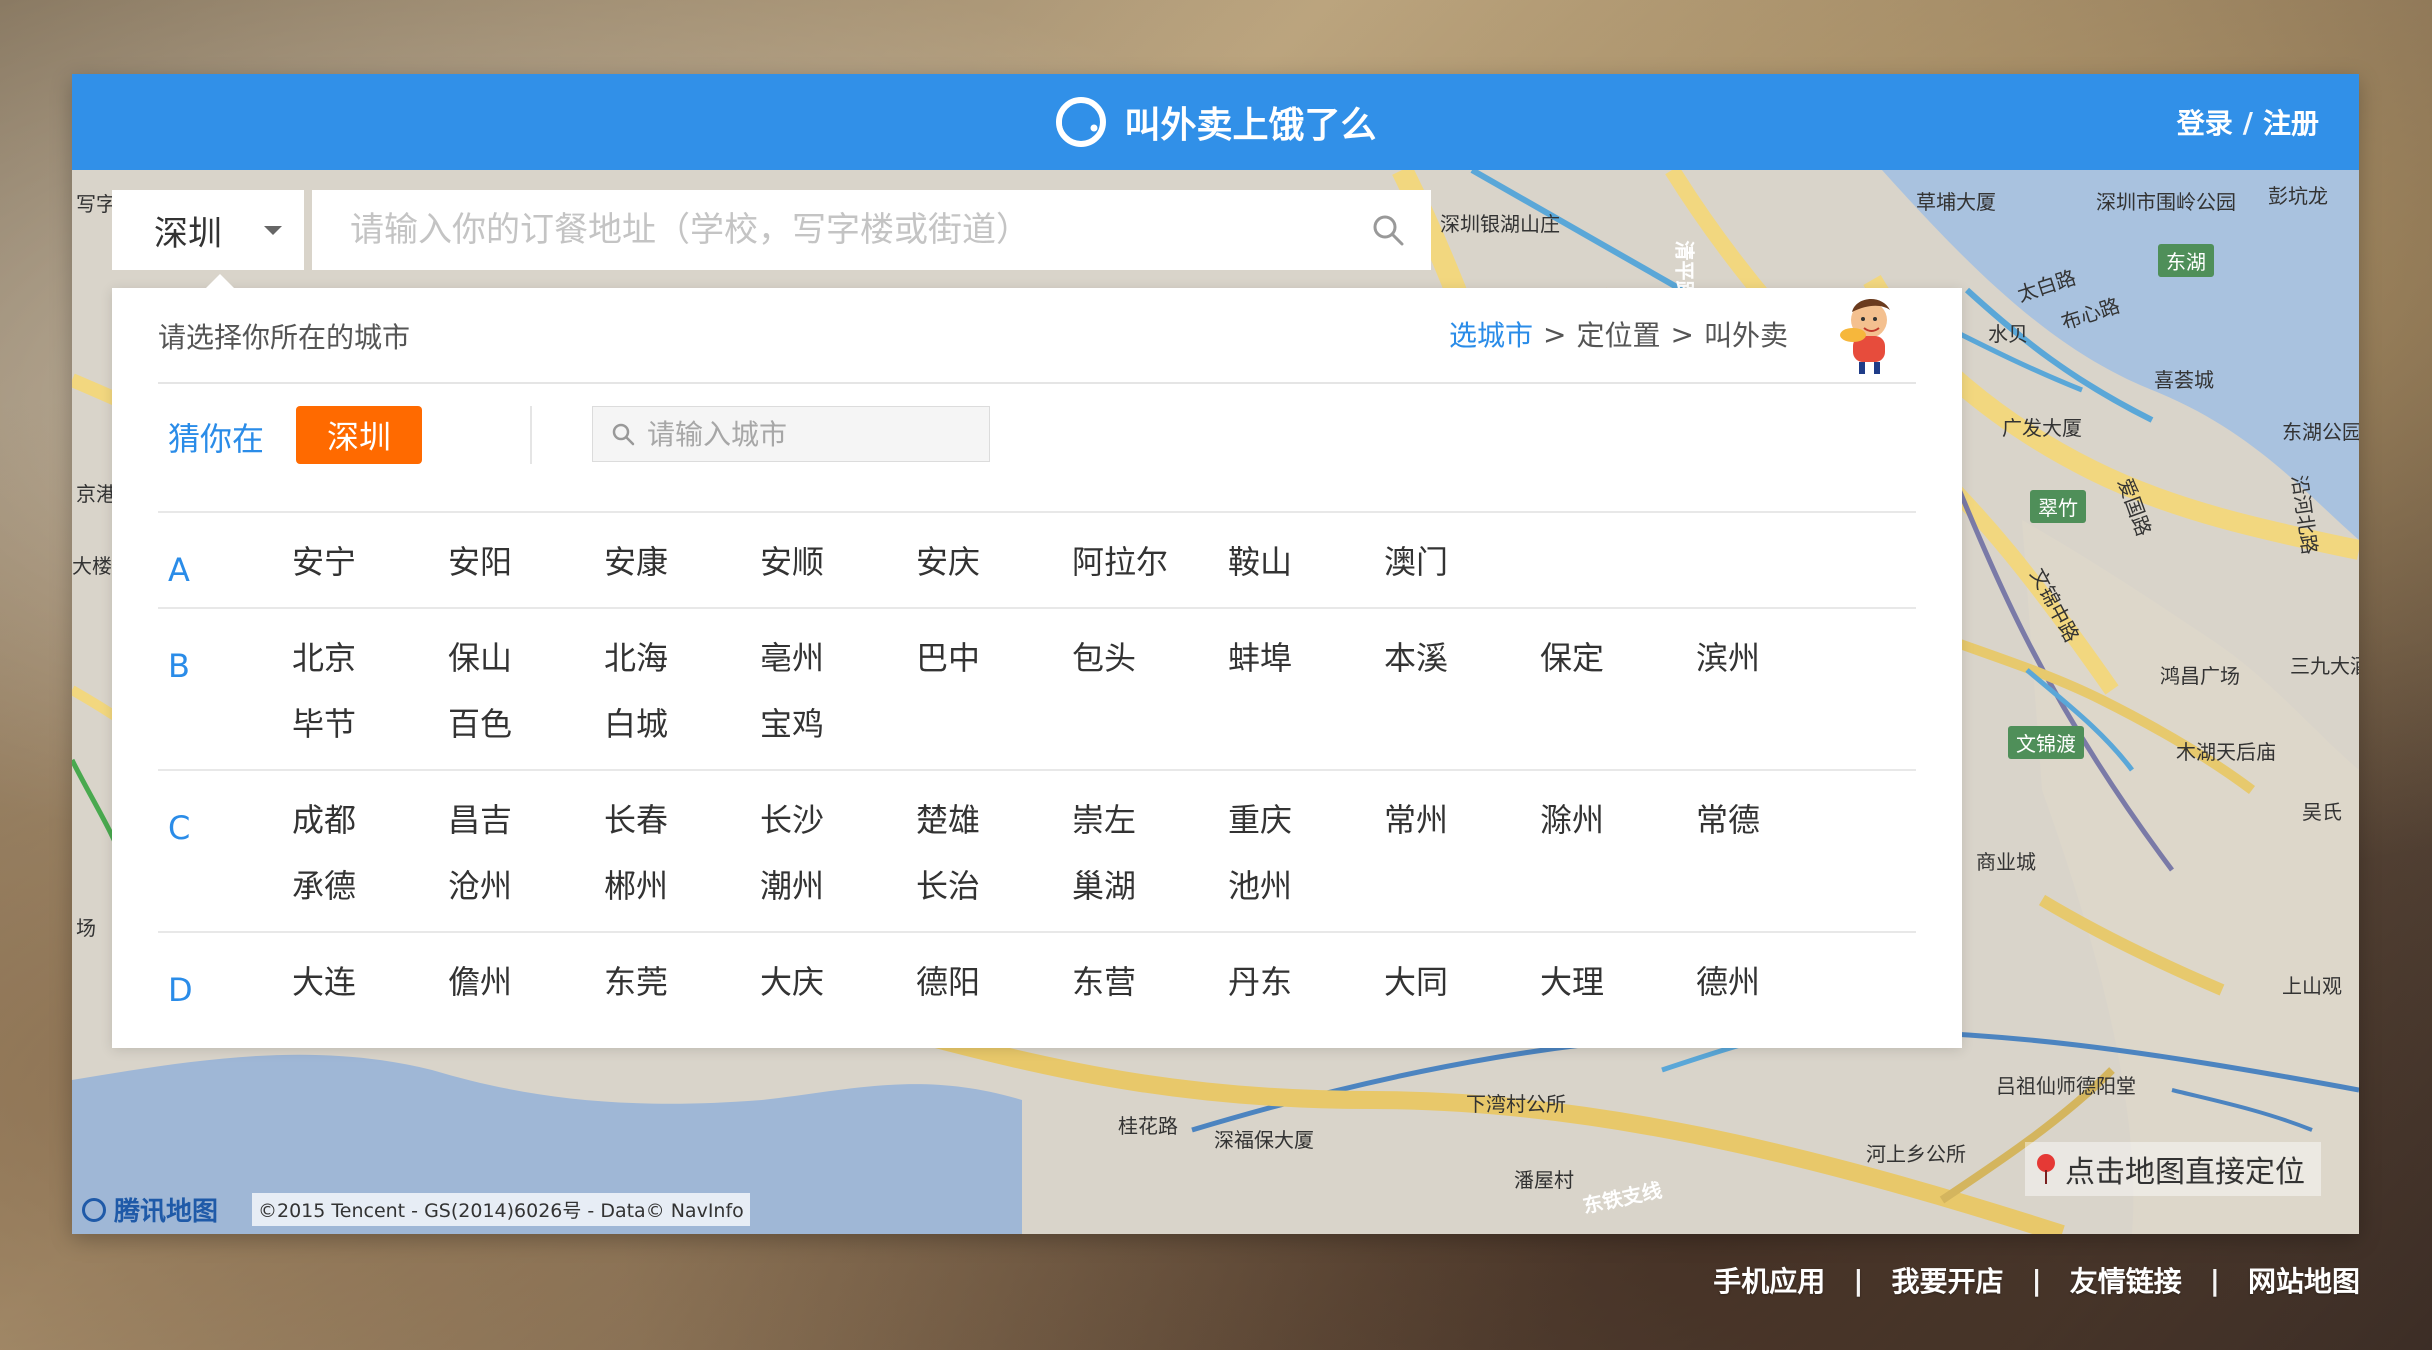 This screenshot has height=1350, width=2432. I want to click on map-label-wenjindu: 文锦渡, so click(2046, 742).